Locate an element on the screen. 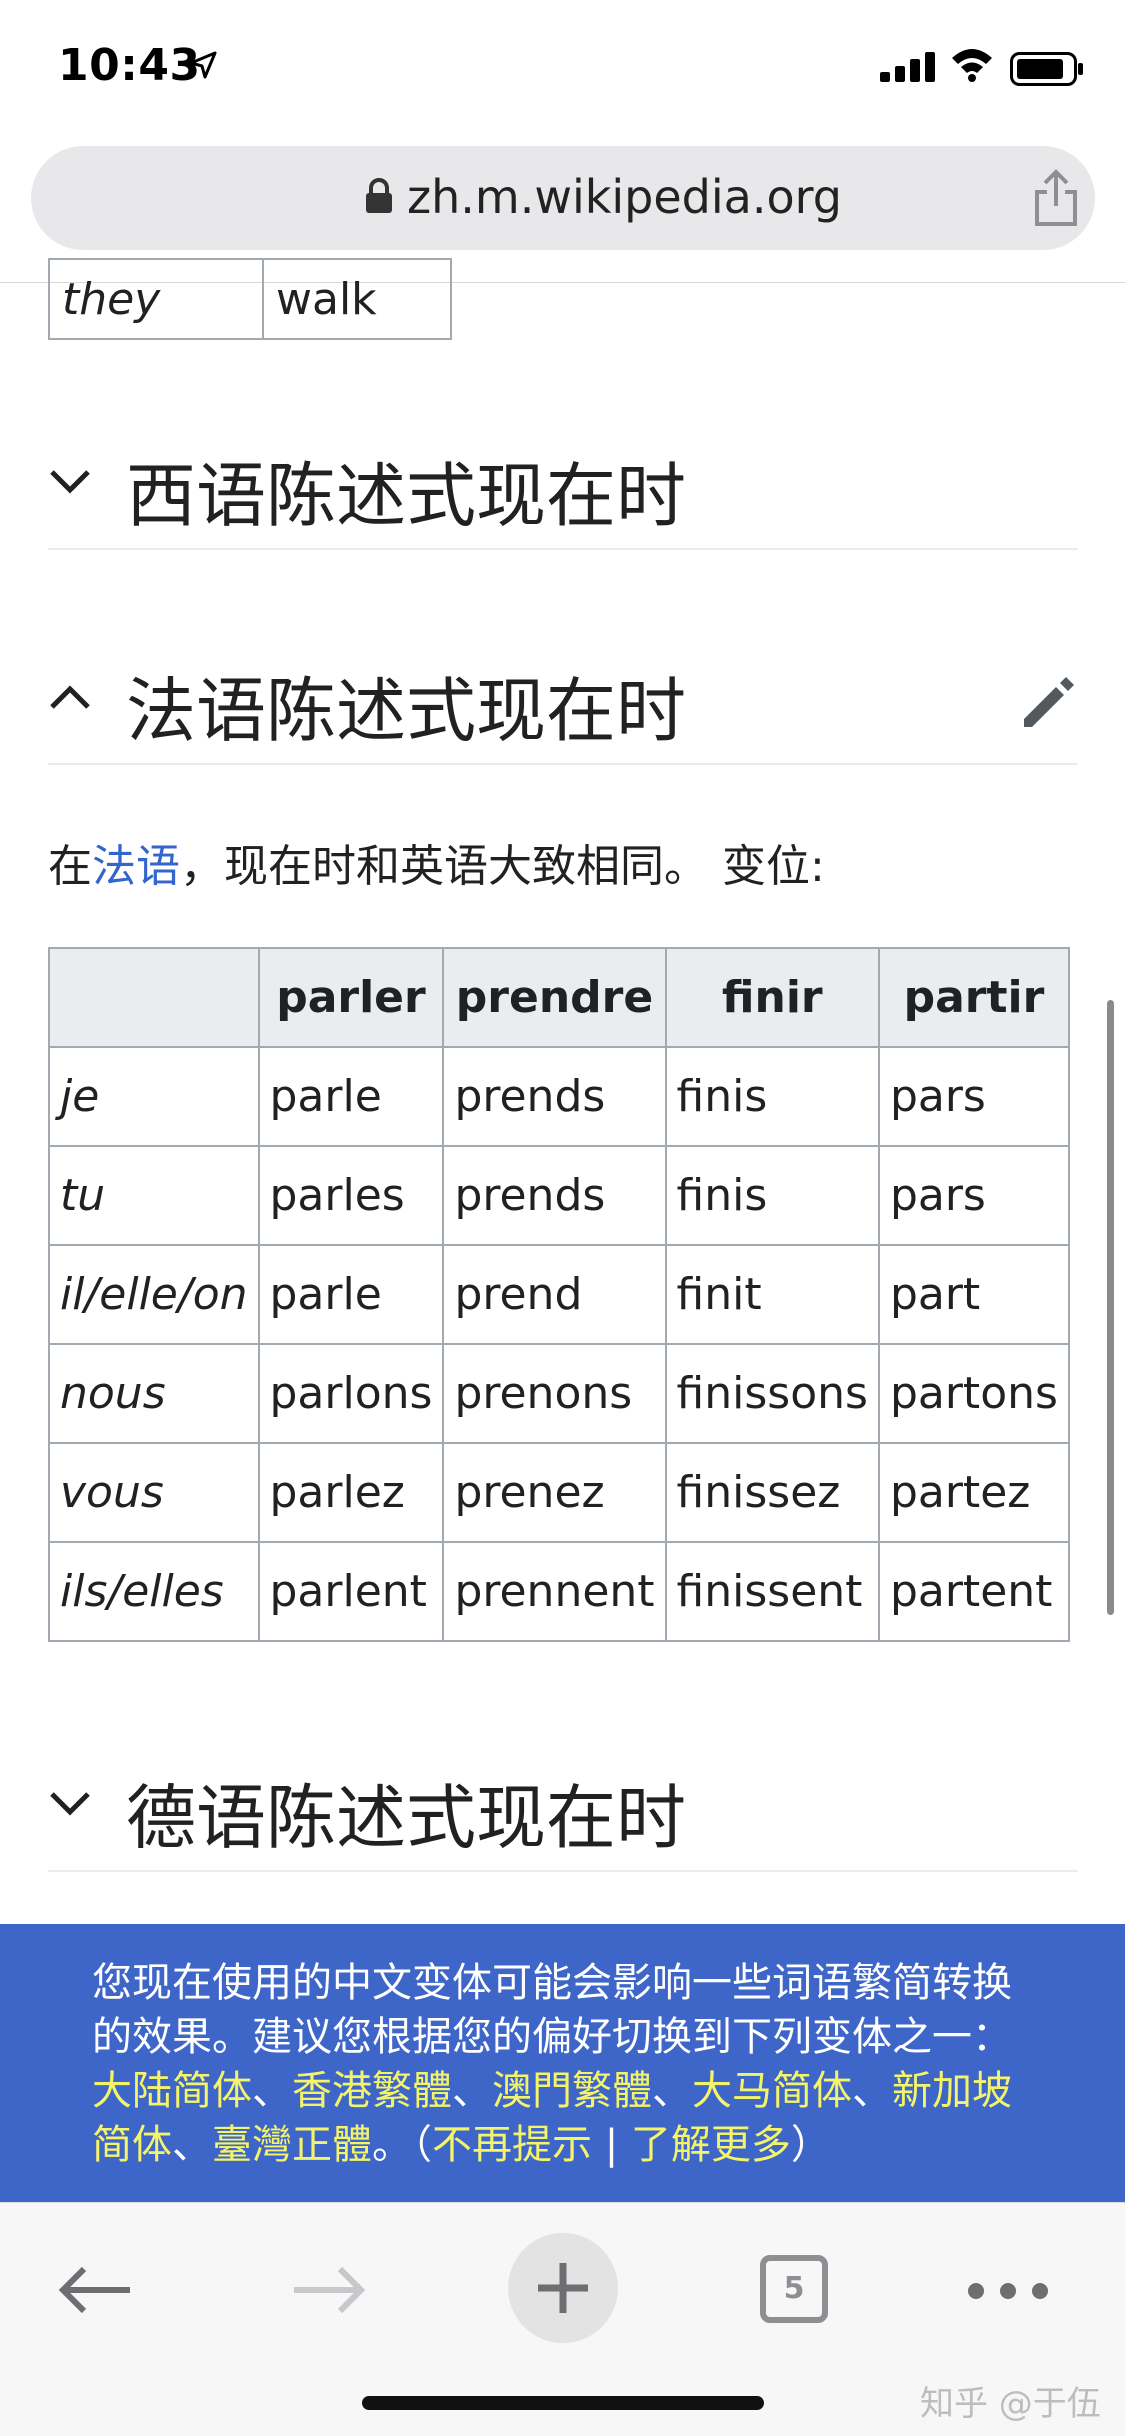  table-cell: prend is located at coordinates (554, 1294).